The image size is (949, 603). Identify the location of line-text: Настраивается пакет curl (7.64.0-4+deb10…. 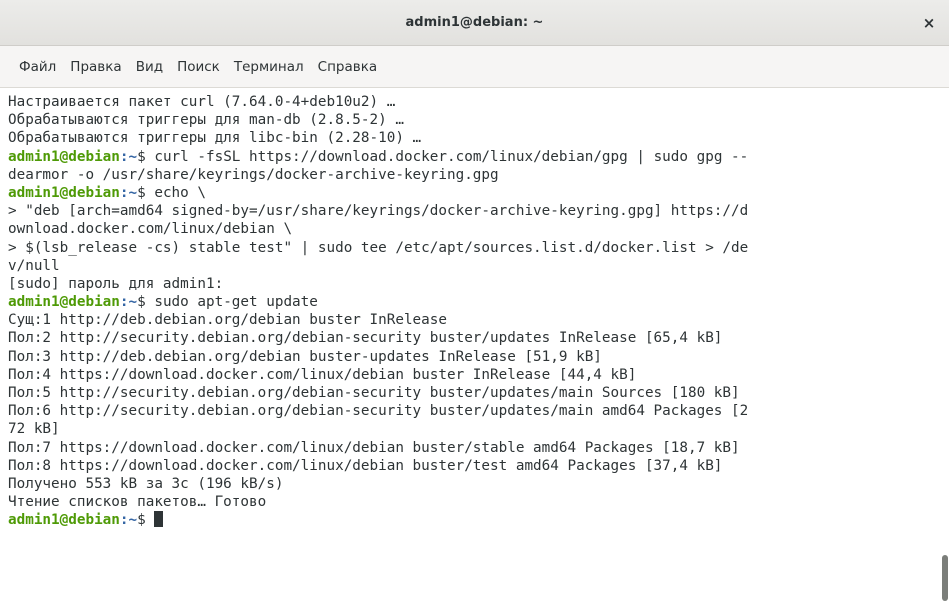
(202, 102).